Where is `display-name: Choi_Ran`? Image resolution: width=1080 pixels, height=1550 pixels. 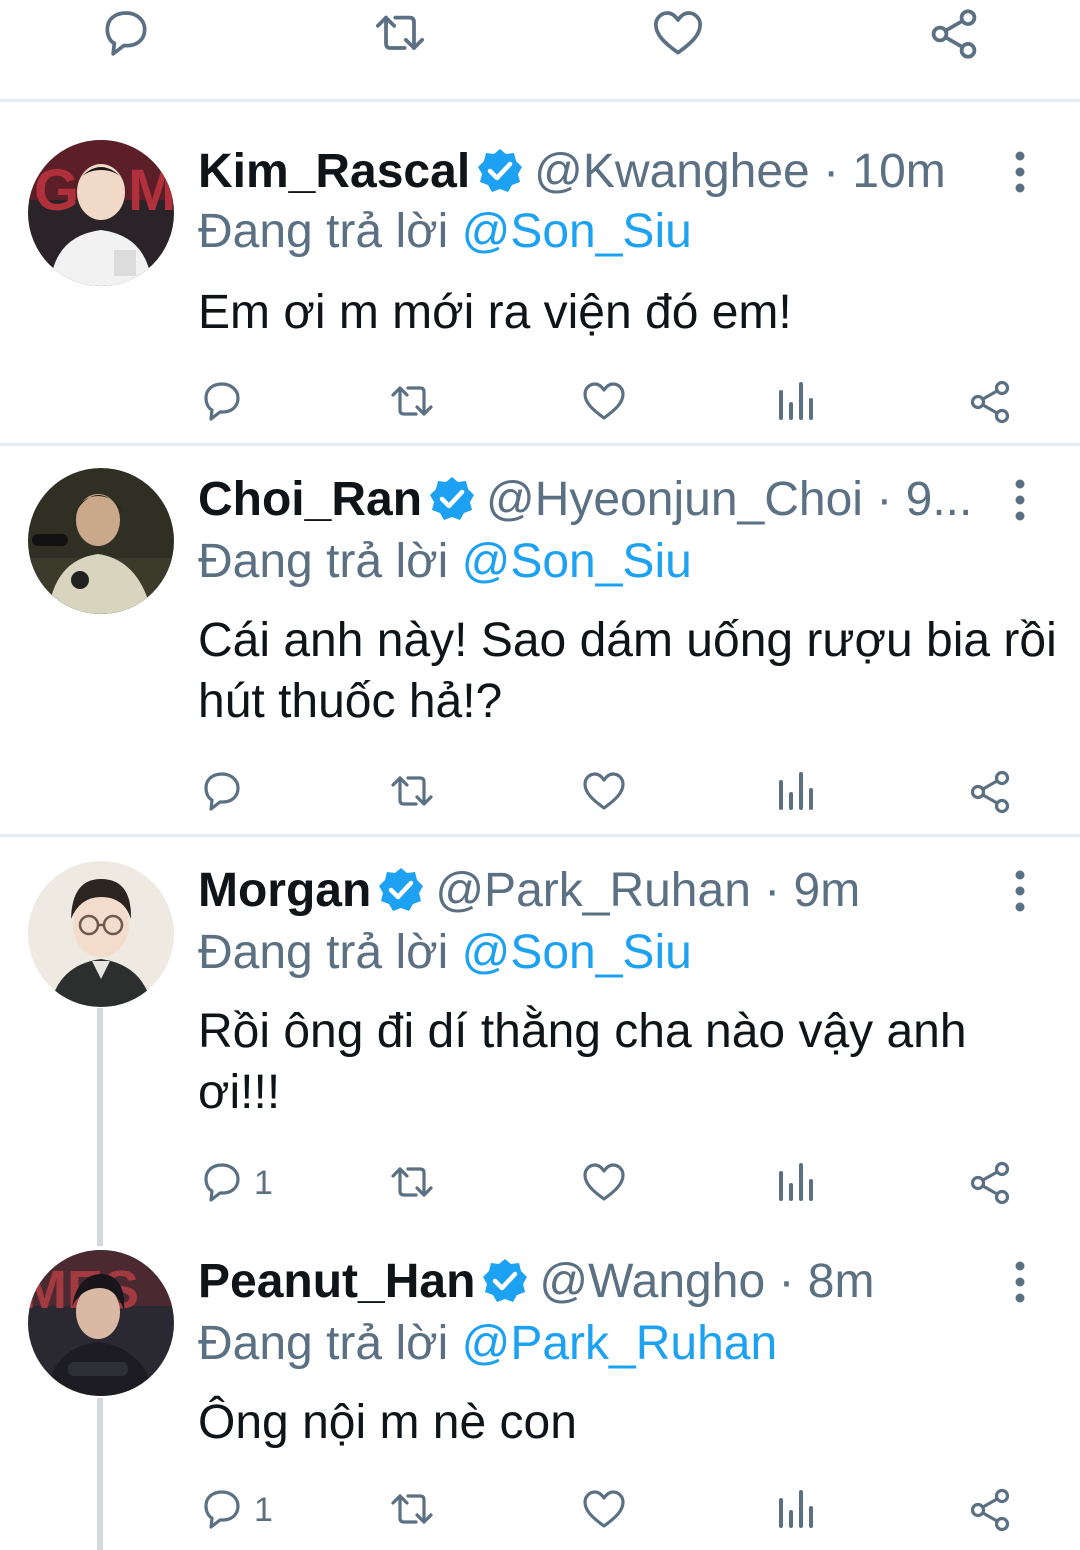 display-name: Choi_Ran is located at coordinates (310, 499).